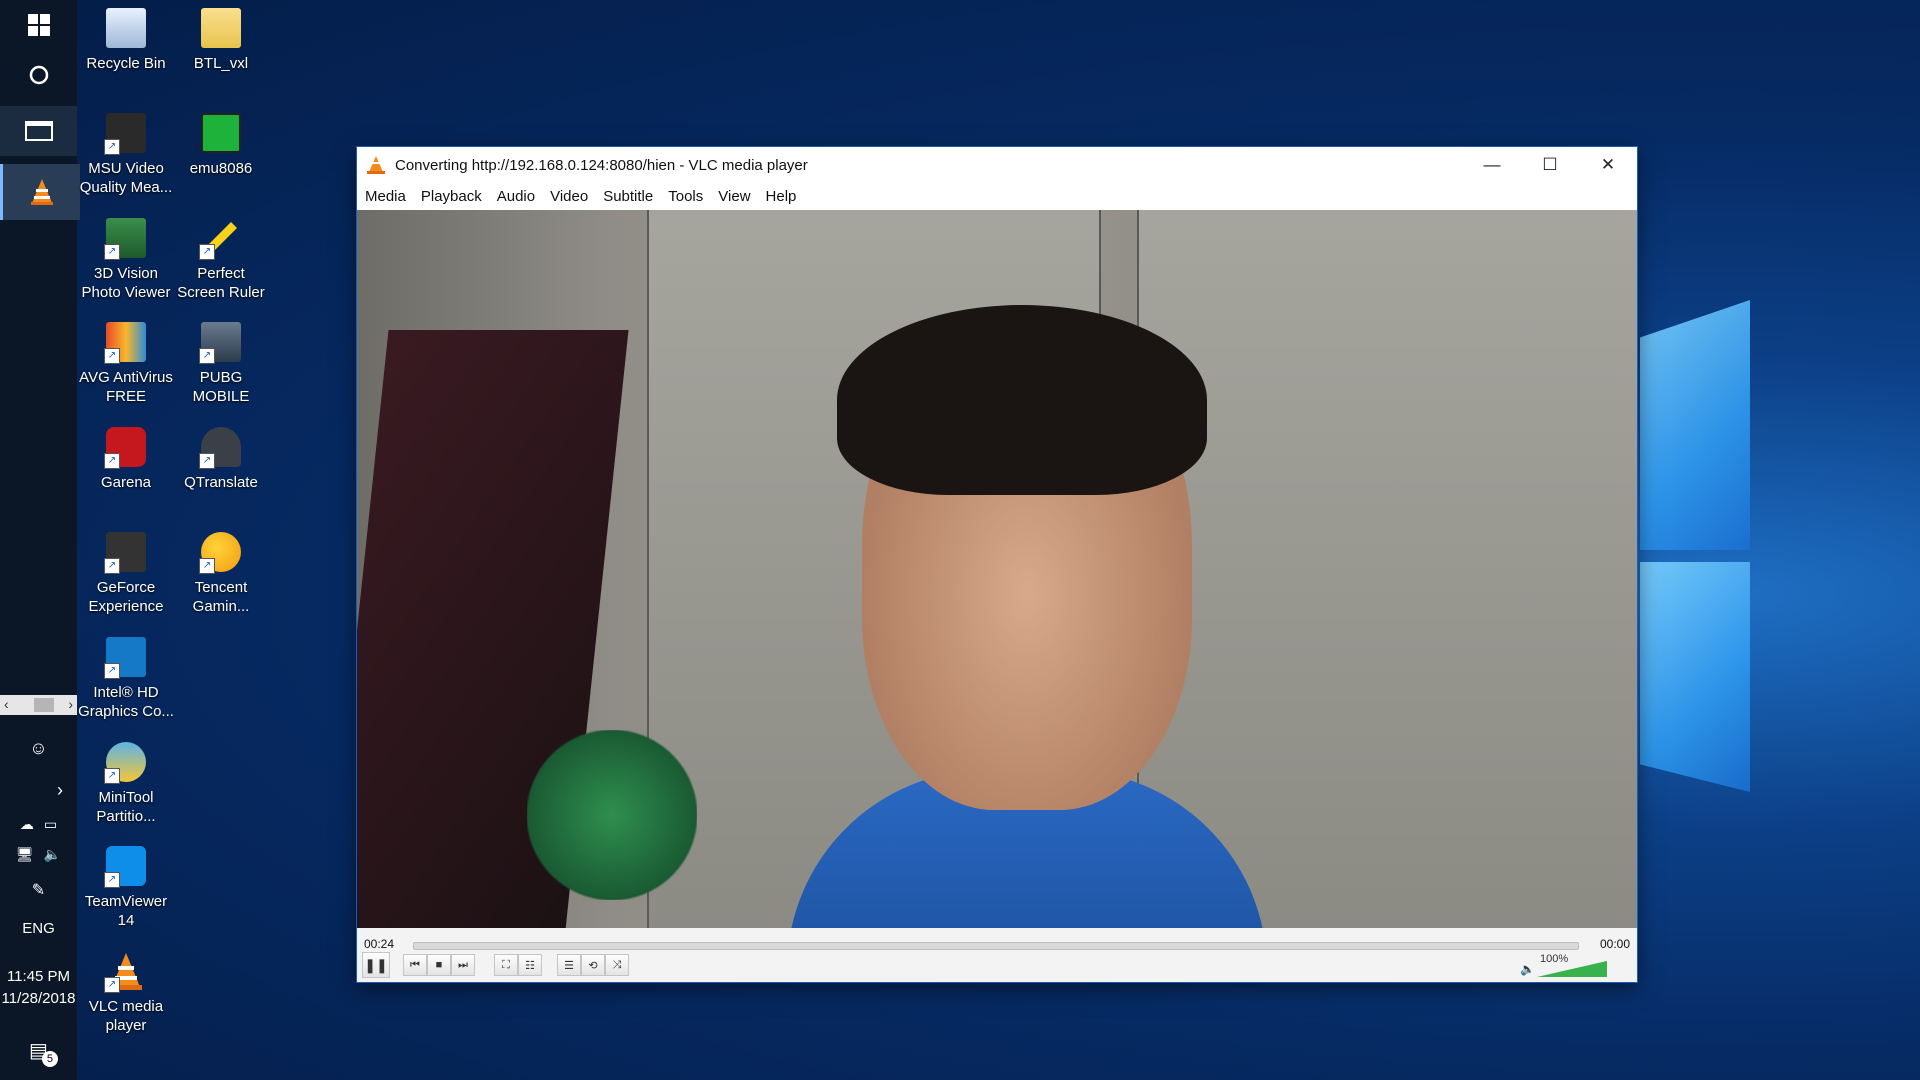 Image resolution: width=1920 pixels, height=1080 pixels. I want to click on volume-speaker-icon: 🔈, so click(1527, 969).